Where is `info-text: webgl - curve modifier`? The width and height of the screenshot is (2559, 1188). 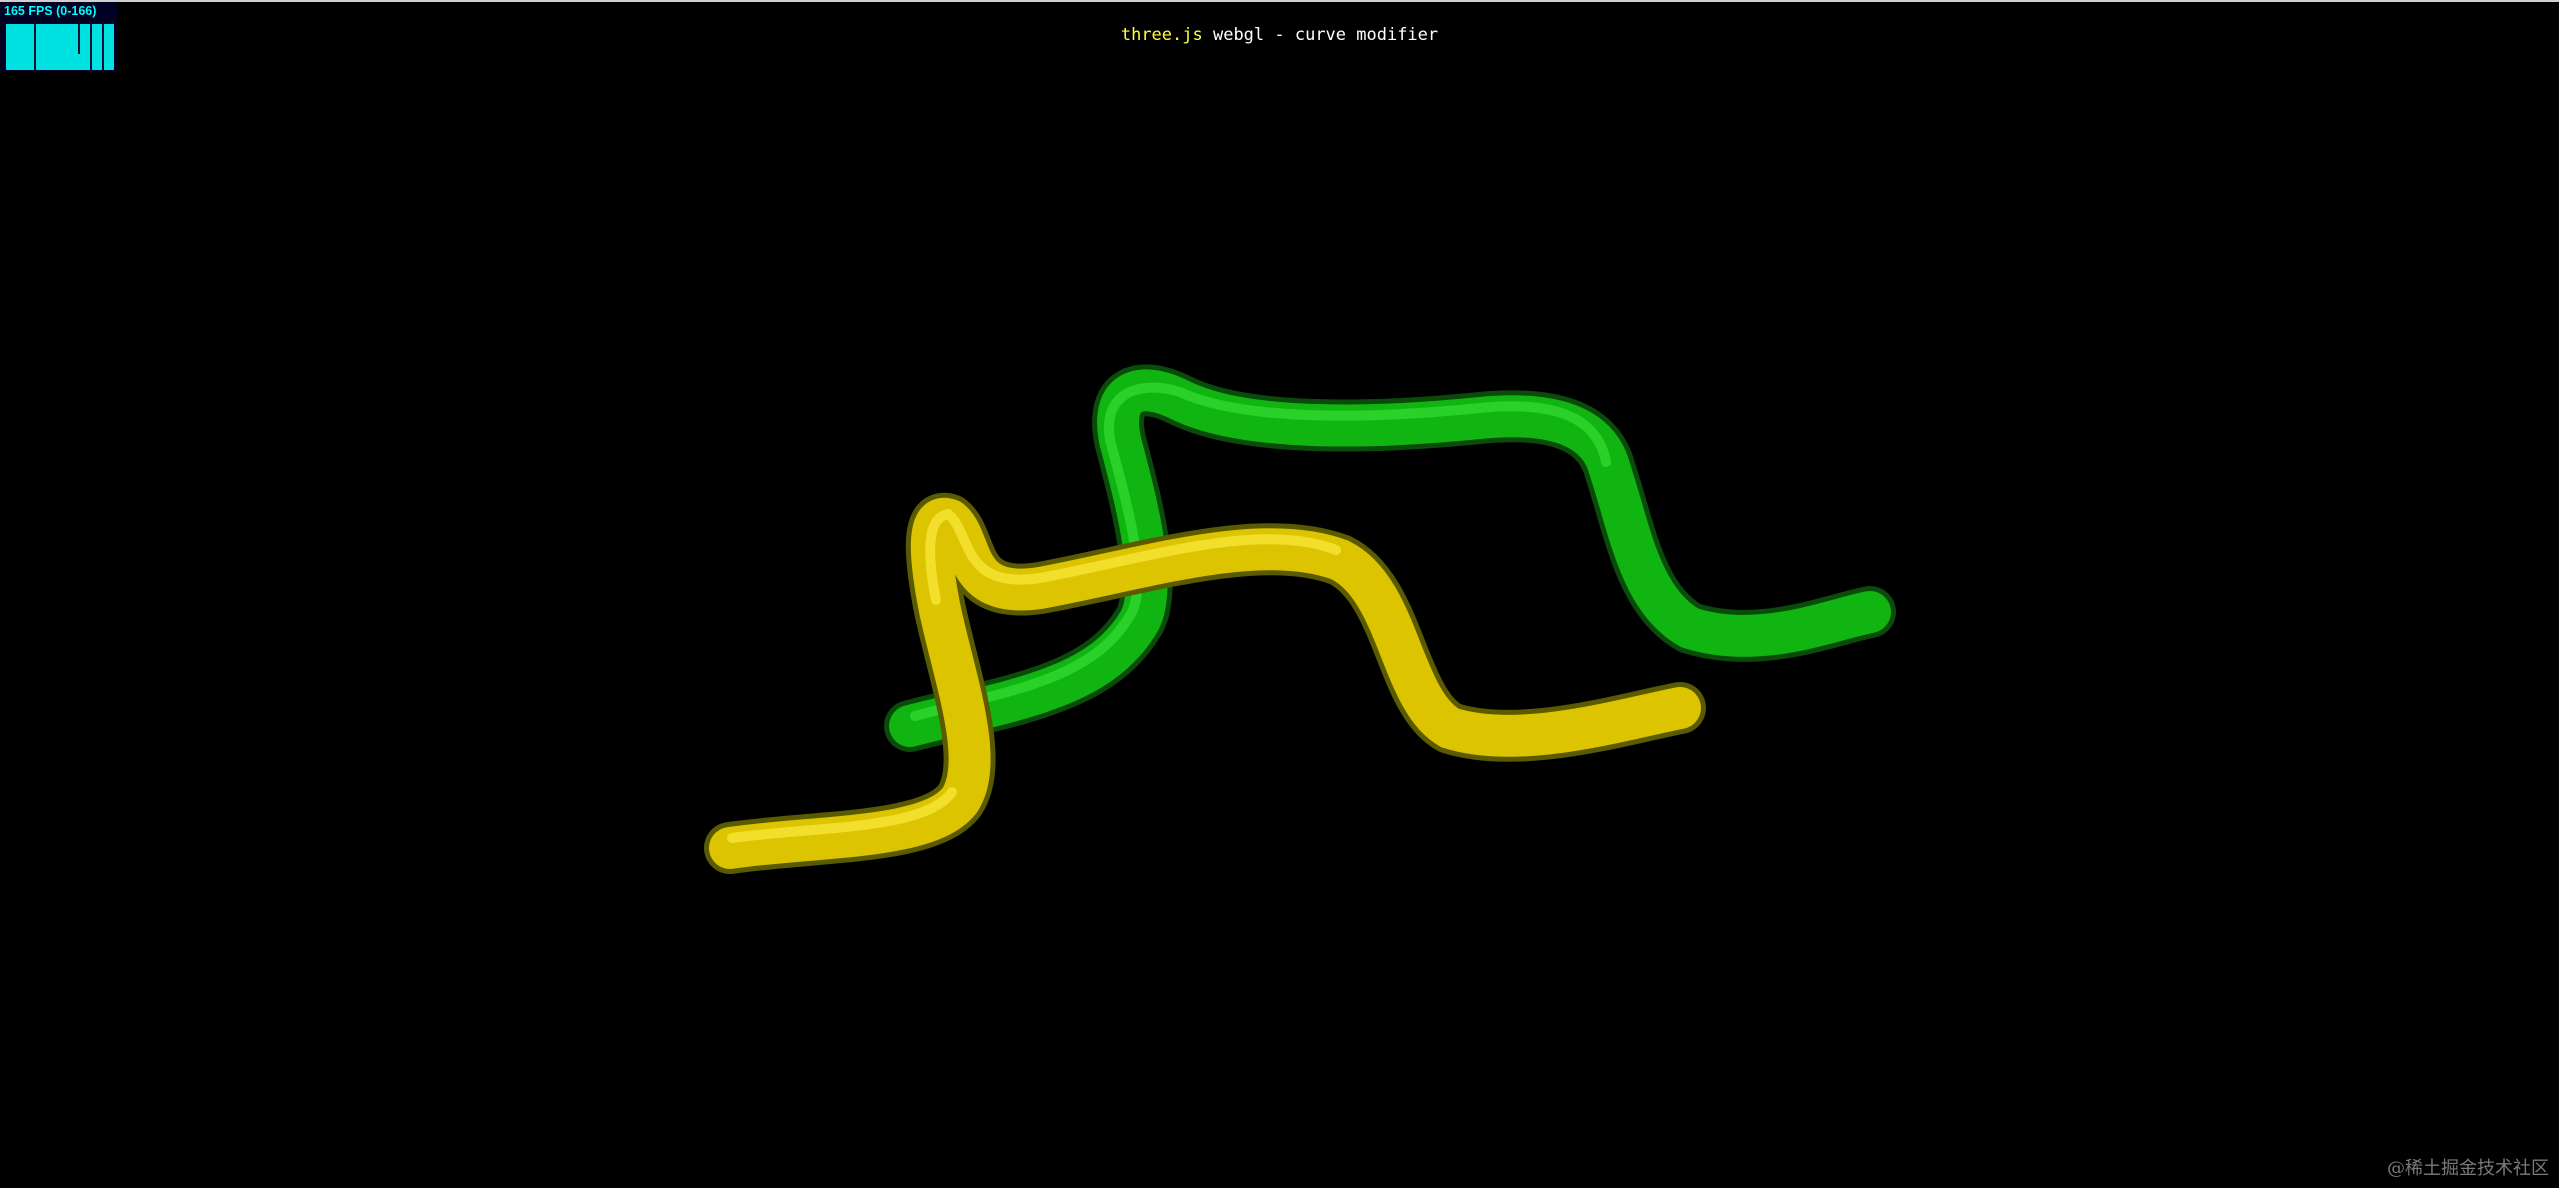
info-text: webgl - curve modifier is located at coordinates (1320, 35).